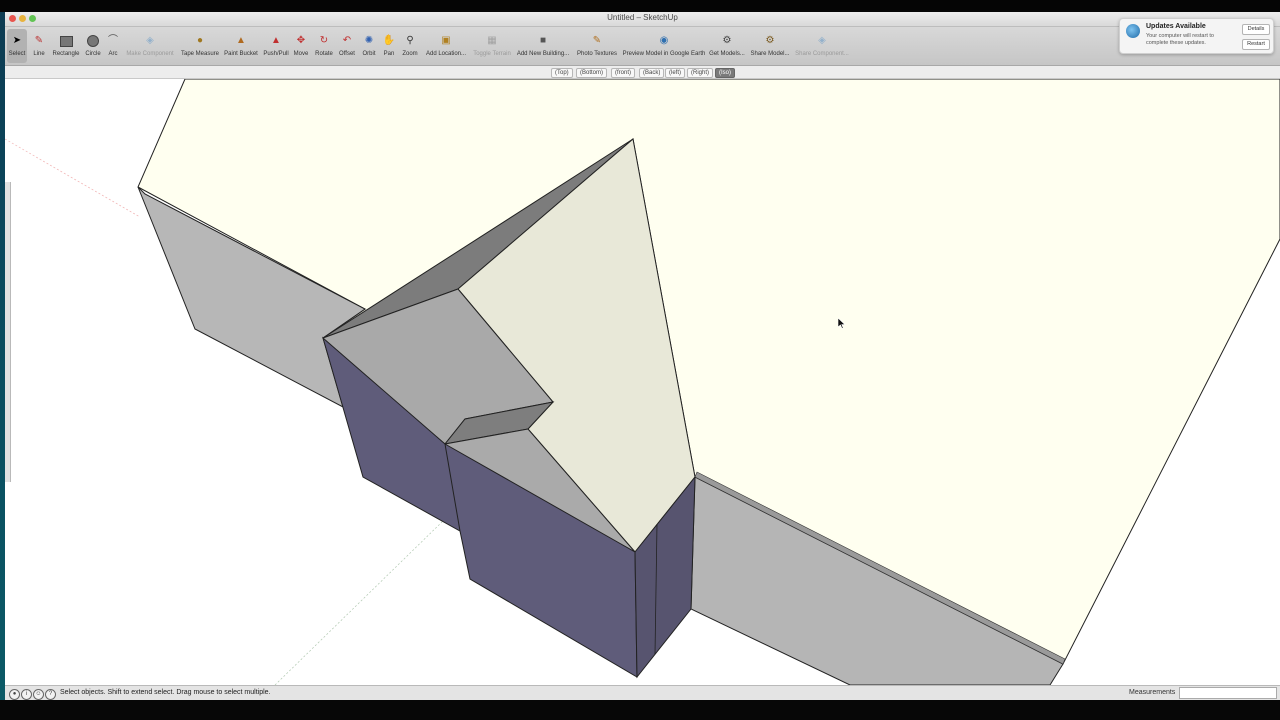 This screenshot has height=720, width=1280. I want to click on window-title: Untitled – SketchUp, so click(642, 17).